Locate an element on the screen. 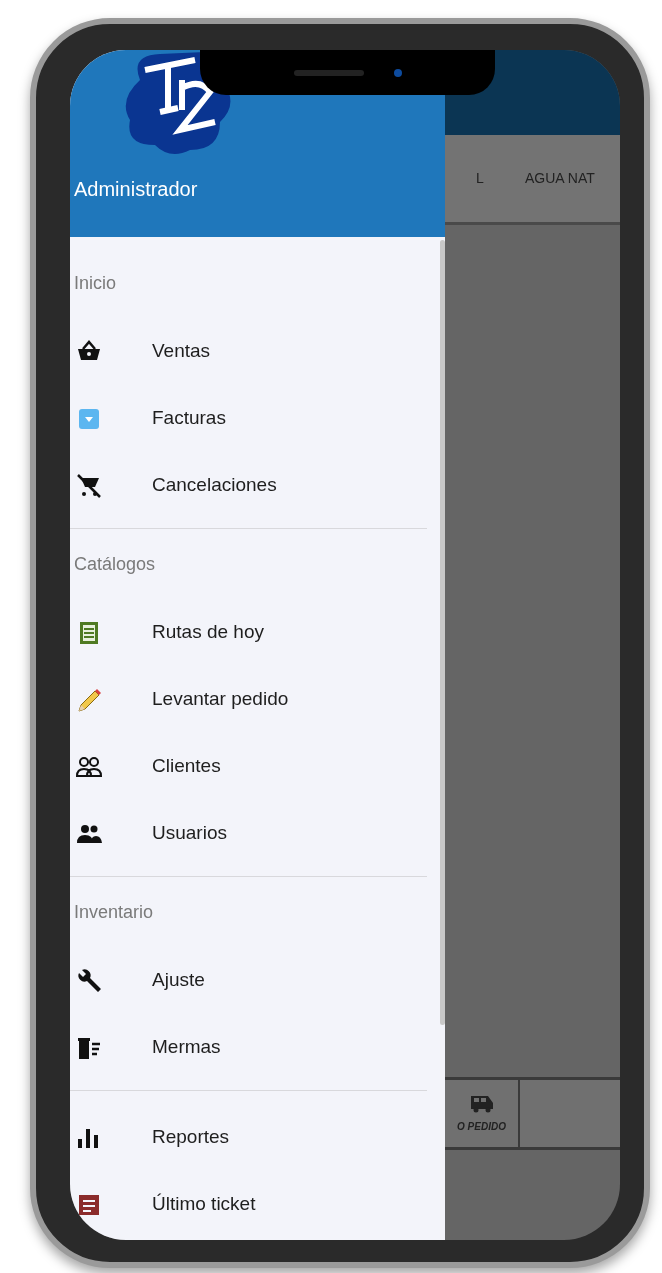 This screenshot has width=662, height=1273. section-title: Inicio is located at coordinates (95, 283).